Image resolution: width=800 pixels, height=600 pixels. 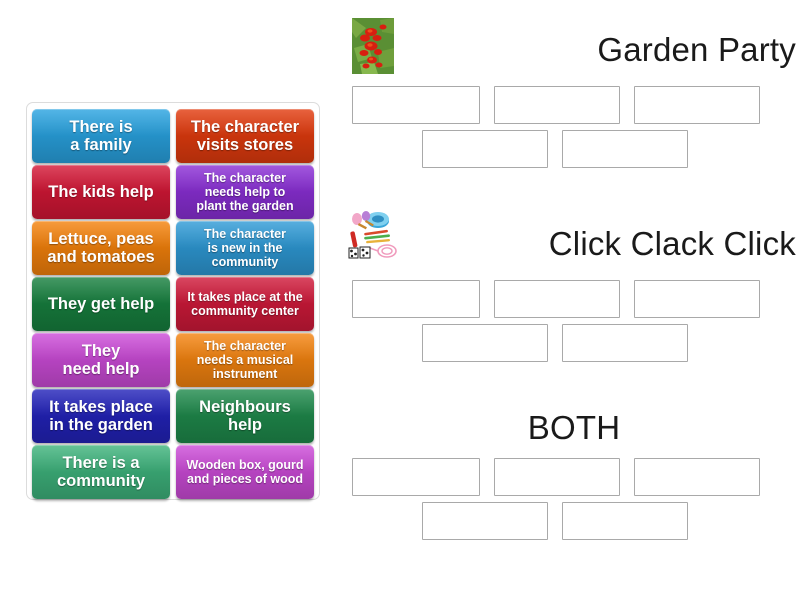 I want to click on group-garden-party: Garden Party, so click(x=574, y=94).